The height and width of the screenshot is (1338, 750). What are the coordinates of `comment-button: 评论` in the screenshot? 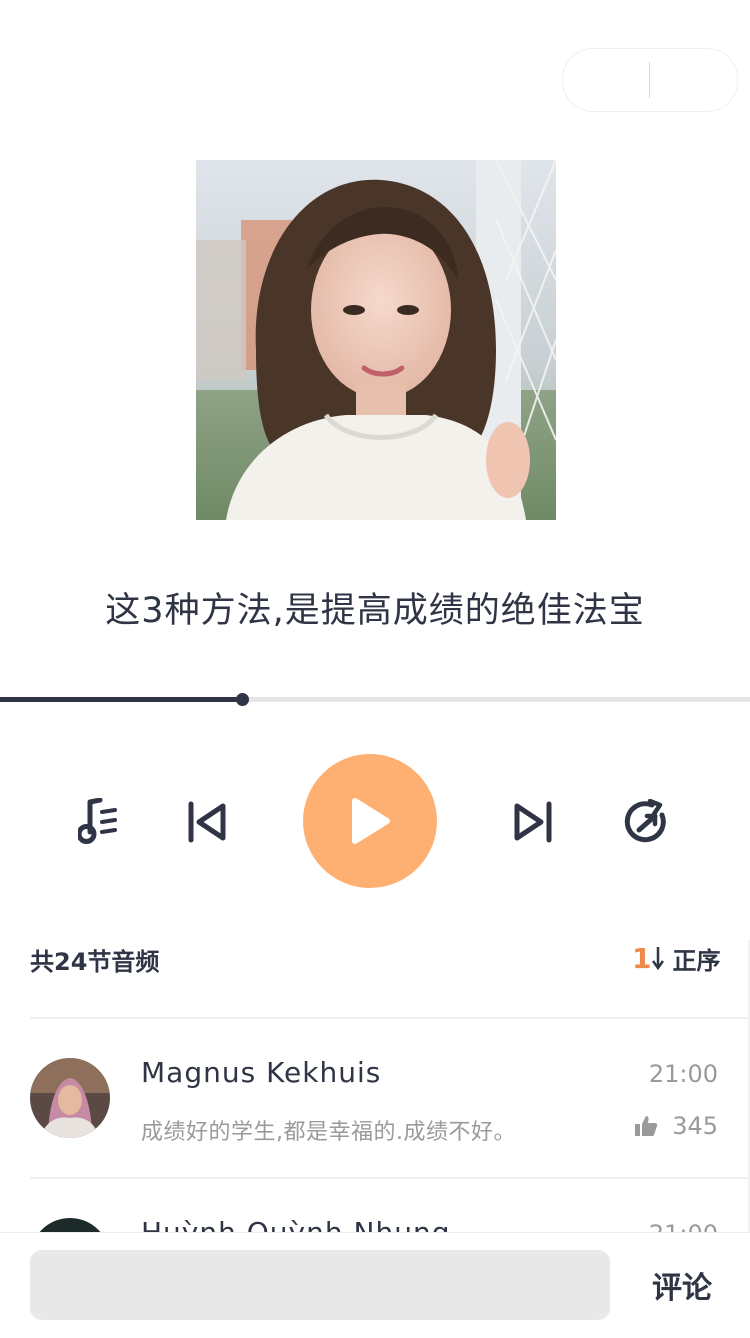 It's located at (682, 1285).